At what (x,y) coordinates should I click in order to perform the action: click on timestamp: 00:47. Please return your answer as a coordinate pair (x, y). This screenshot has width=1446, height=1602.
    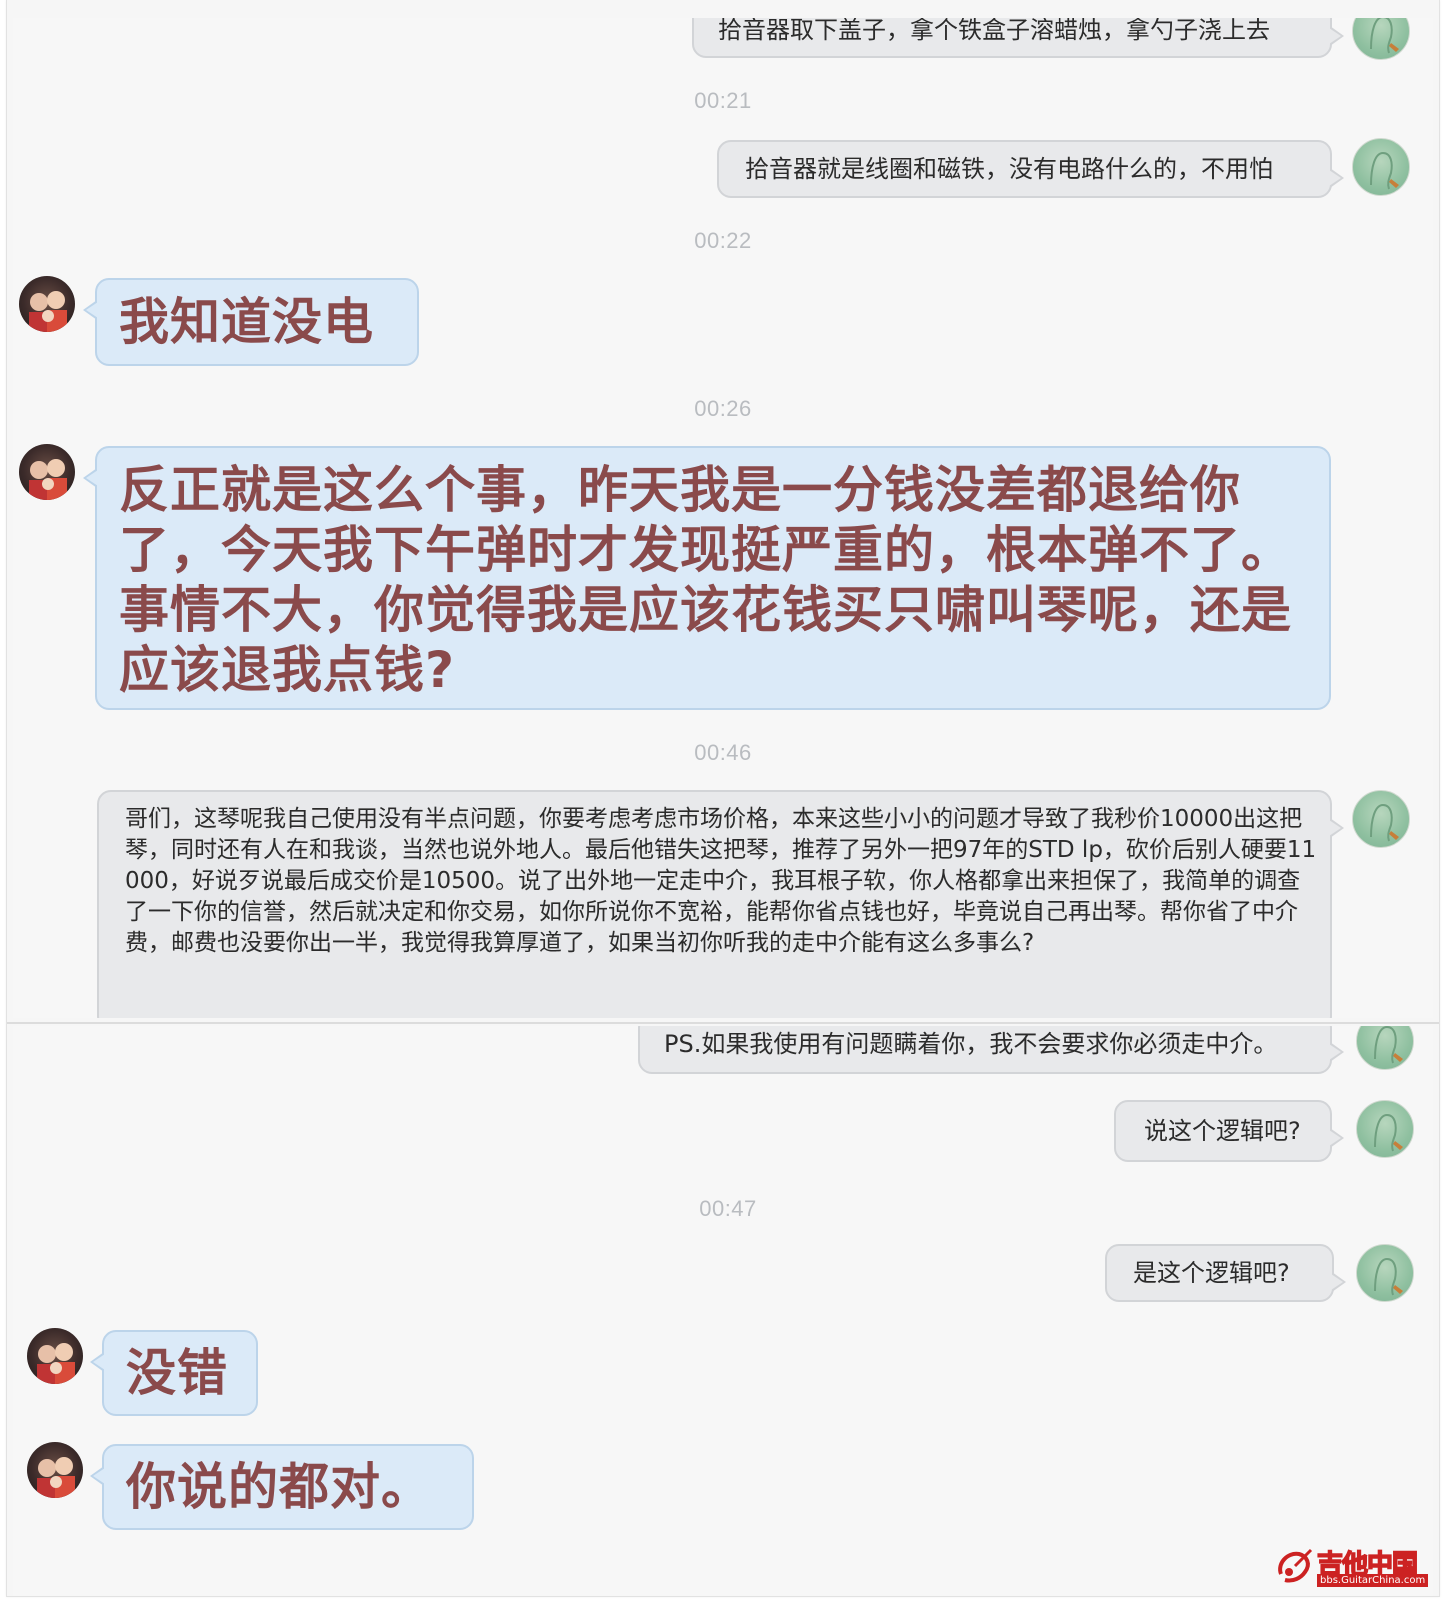
    Looking at the image, I should click on (728, 1208).